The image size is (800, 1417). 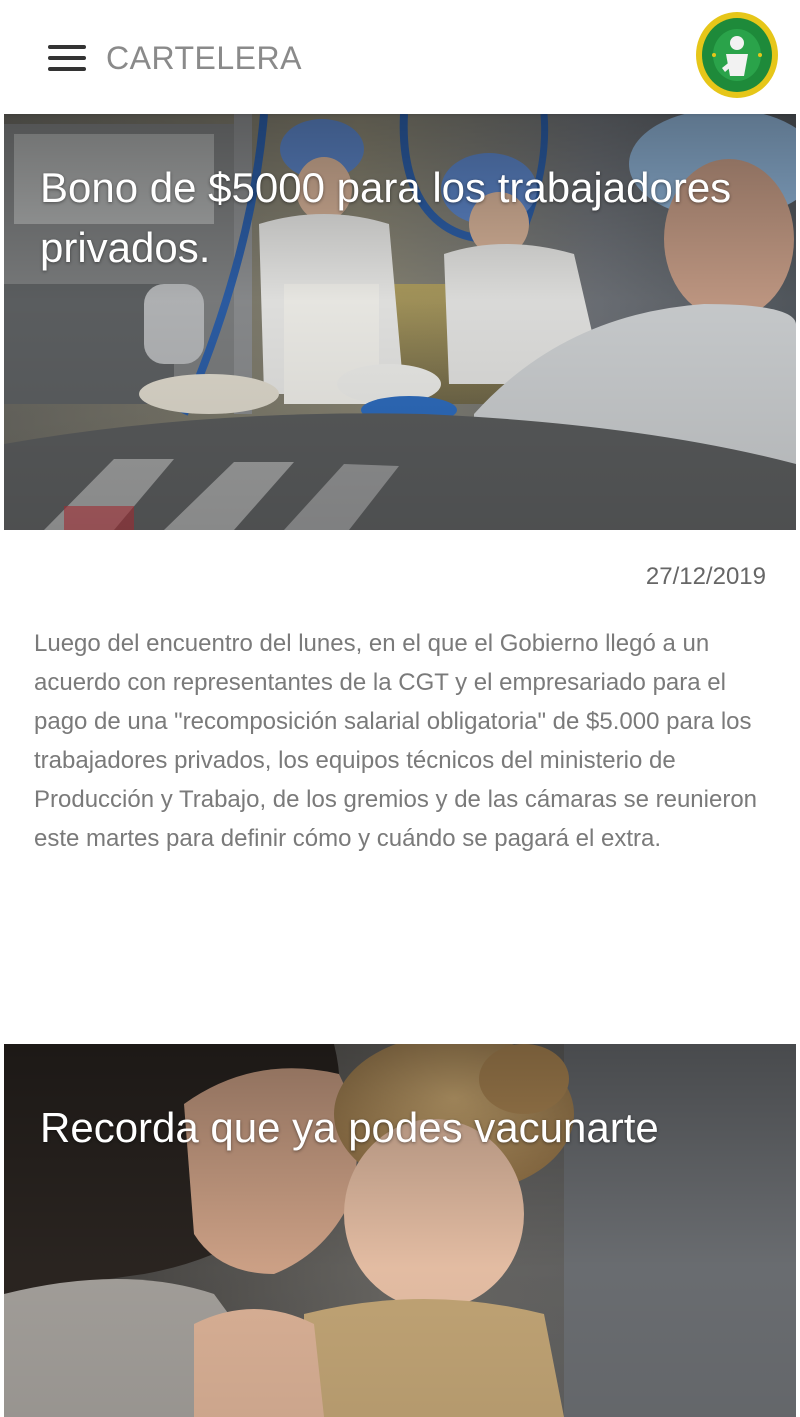 What do you see at coordinates (400, 57) in the screenshot?
I see `app-bar: CARTELERA` at bounding box center [400, 57].